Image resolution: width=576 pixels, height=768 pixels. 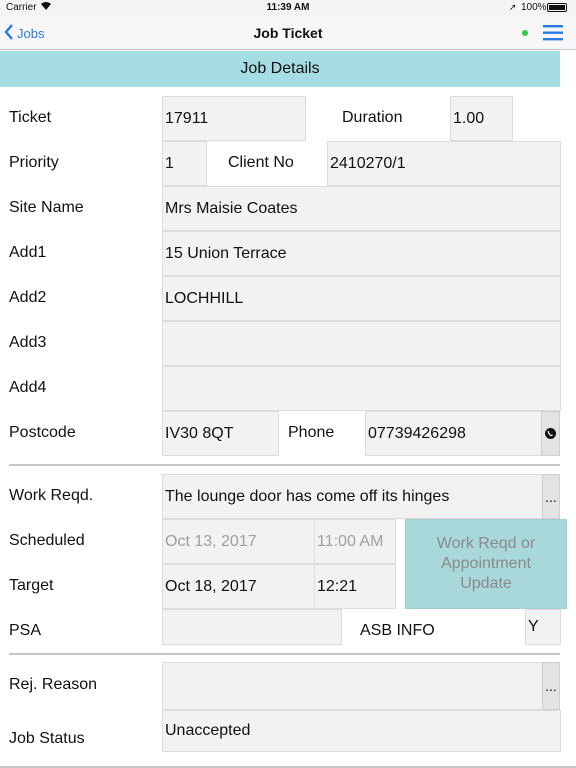 What do you see at coordinates (397, 630) in the screenshot?
I see `asb-info-label: ASB INFO` at bounding box center [397, 630].